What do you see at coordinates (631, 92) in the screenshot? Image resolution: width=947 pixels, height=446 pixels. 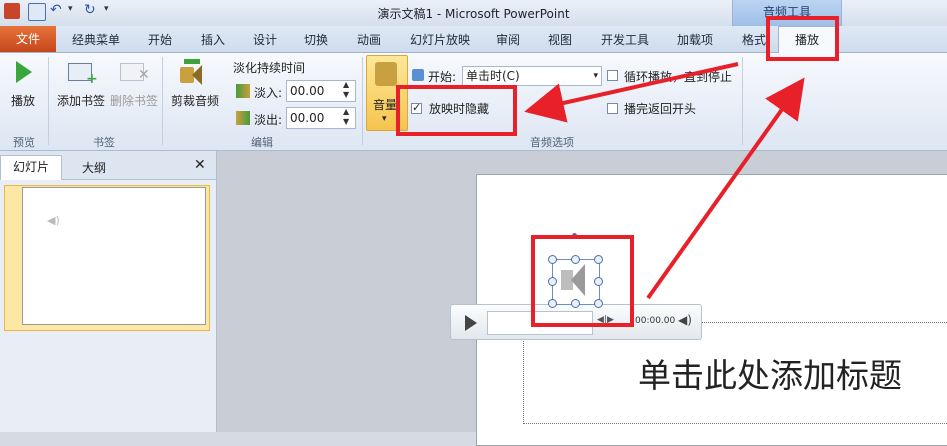 I see `arrow-to-checkbox` at bounding box center [631, 92].